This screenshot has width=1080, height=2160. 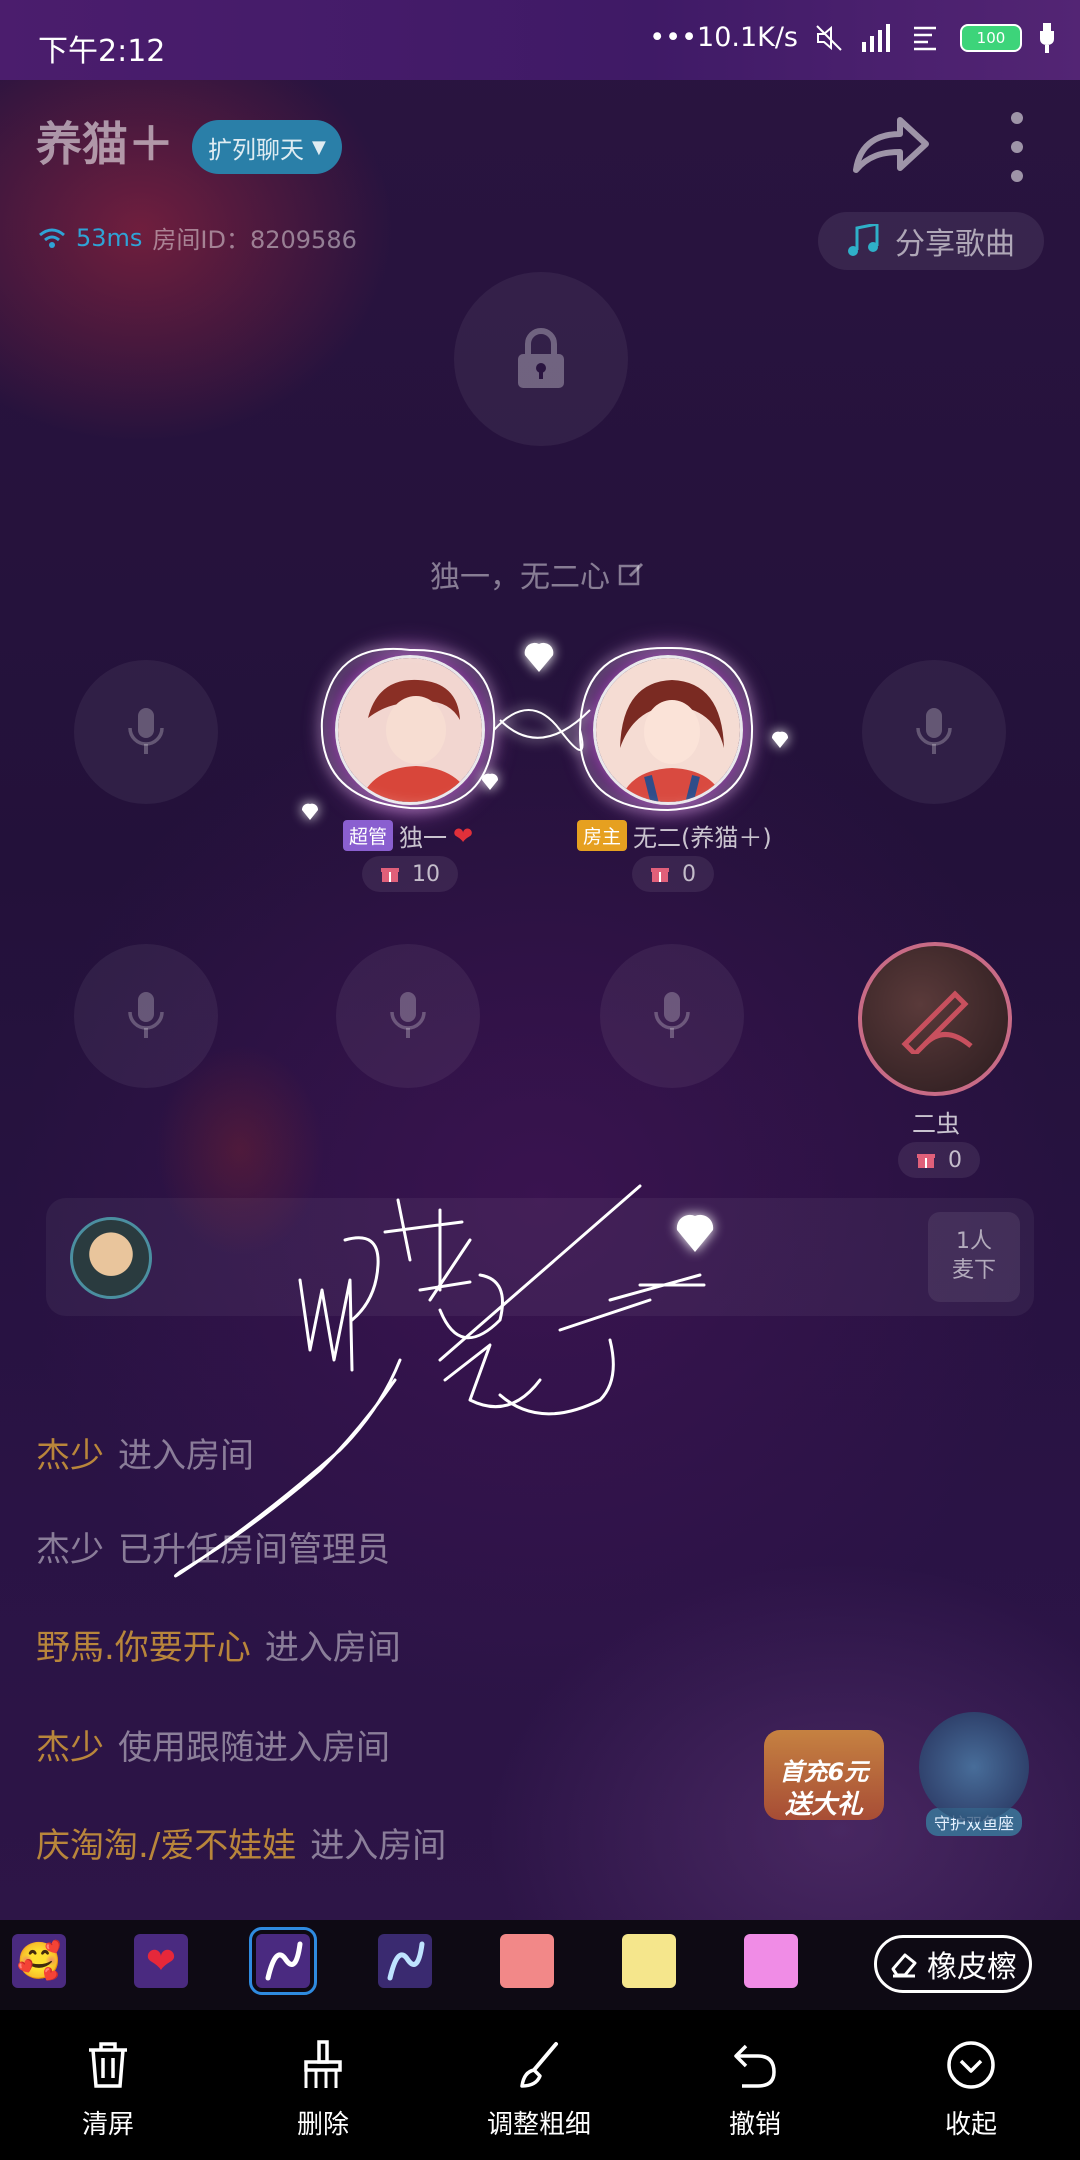 I want to click on gift-count: 10, so click(x=426, y=874).